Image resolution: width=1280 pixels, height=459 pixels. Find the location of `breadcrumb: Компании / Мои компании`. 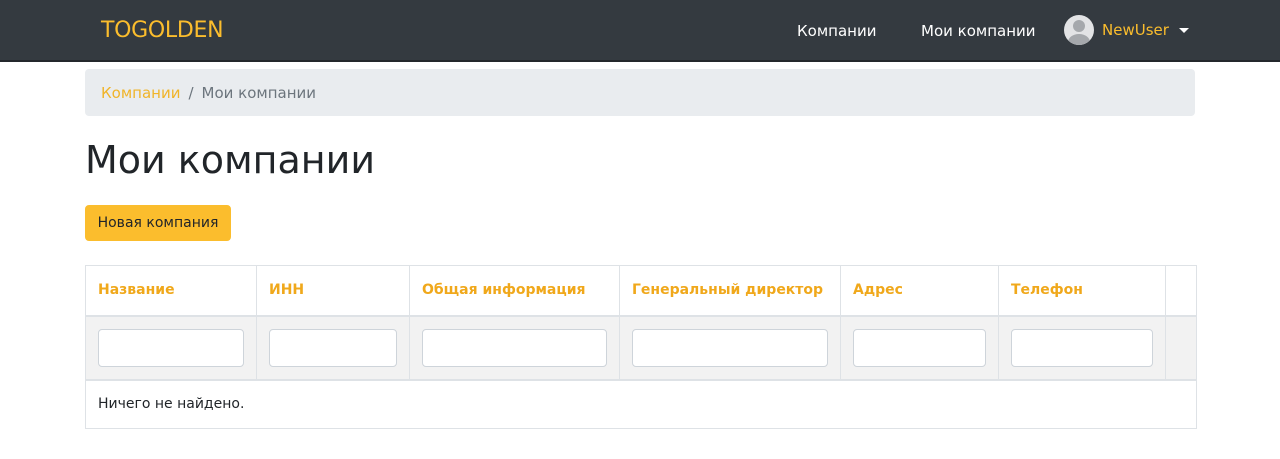

breadcrumb: Компании / Мои компании is located at coordinates (640, 92).